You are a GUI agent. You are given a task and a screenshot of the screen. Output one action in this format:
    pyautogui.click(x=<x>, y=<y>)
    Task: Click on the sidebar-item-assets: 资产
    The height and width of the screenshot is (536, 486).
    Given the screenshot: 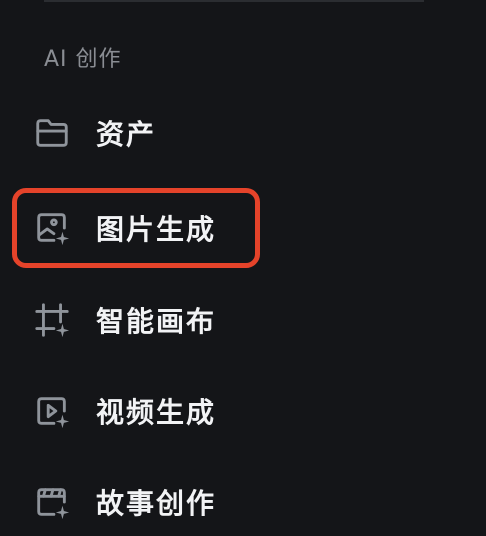 What is the action you would take?
    pyautogui.click(x=242, y=133)
    